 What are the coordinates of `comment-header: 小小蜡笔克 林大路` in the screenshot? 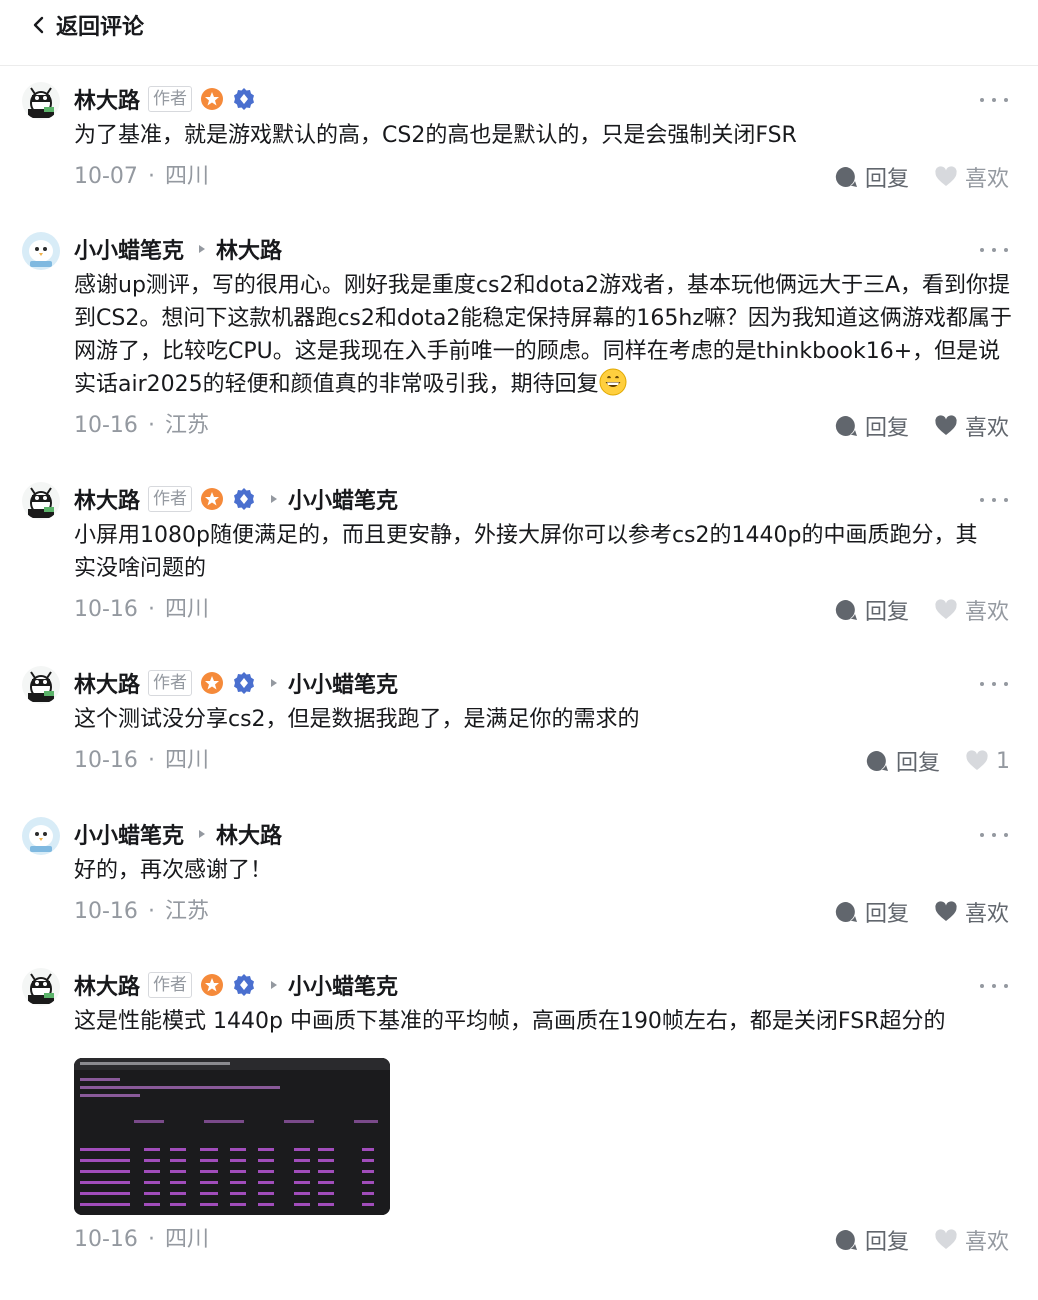 It's located at (178, 249).